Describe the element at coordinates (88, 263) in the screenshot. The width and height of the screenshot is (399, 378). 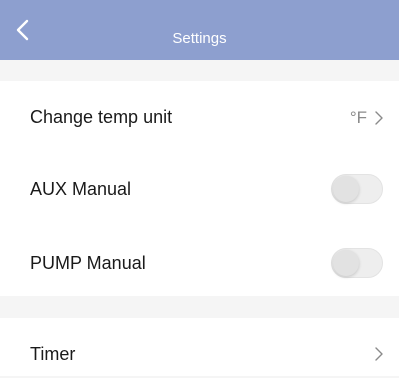
I see `pump-manual-label: PUMP Manual` at that location.